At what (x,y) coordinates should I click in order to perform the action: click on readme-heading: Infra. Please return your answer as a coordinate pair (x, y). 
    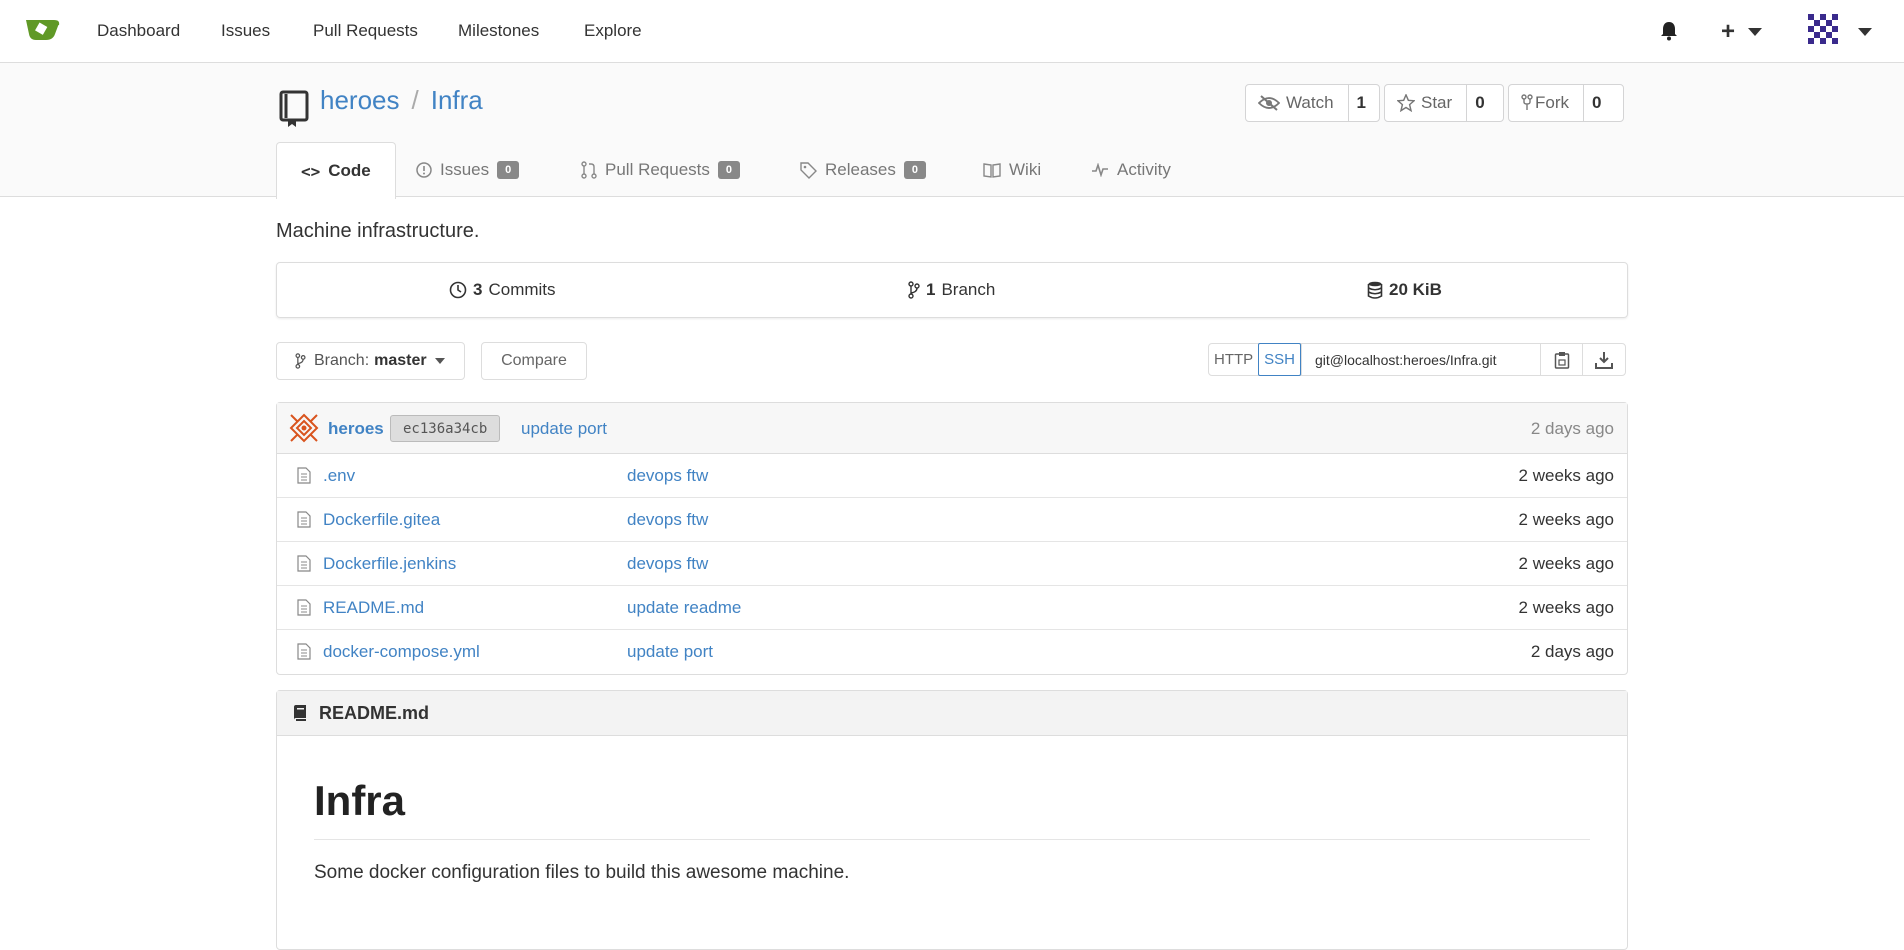
    Looking at the image, I should click on (360, 800).